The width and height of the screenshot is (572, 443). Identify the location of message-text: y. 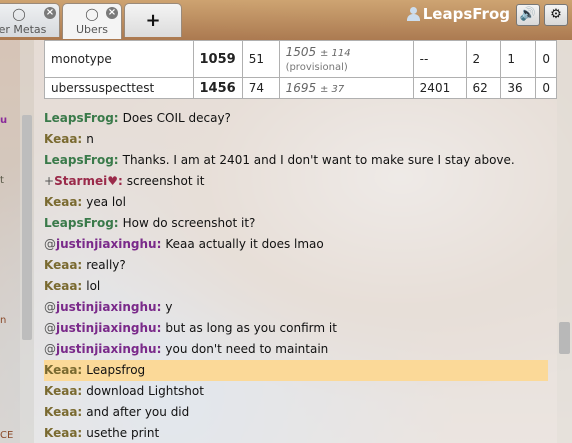
(169, 307).